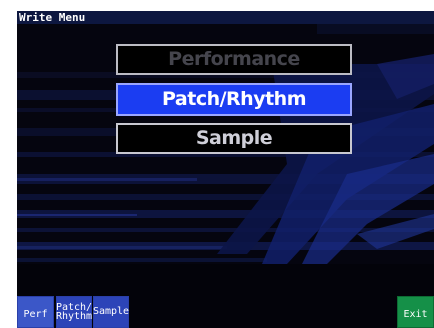  Describe the element at coordinates (74, 316) in the screenshot. I see `patch-softkey-label-line2: Rhythm` at that location.